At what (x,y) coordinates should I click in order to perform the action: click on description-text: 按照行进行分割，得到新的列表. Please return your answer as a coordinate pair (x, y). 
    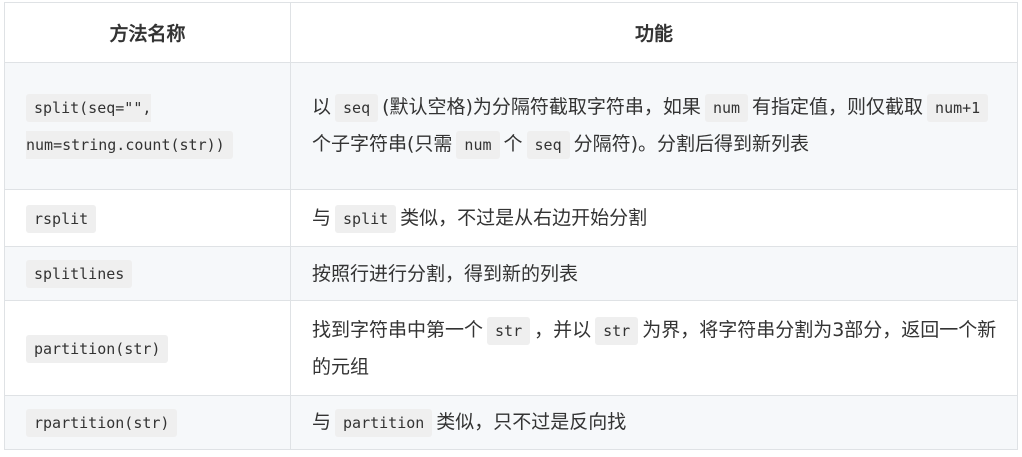
    Looking at the image, I should click on (445, 273).